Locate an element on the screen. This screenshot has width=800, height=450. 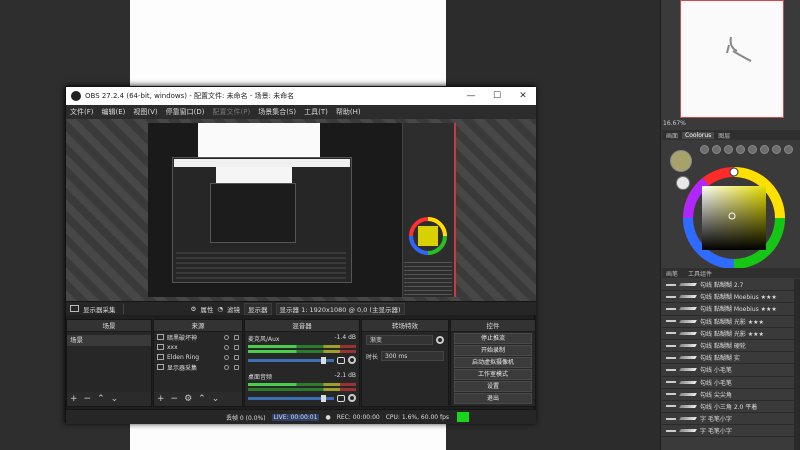
menu-scene-collection: 场景集合(S) is located at coordinates (277, 112).